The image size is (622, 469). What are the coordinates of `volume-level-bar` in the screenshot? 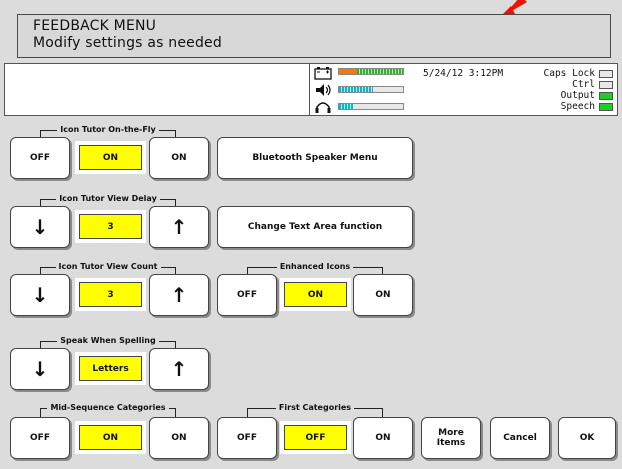 It's located at (371, 89).